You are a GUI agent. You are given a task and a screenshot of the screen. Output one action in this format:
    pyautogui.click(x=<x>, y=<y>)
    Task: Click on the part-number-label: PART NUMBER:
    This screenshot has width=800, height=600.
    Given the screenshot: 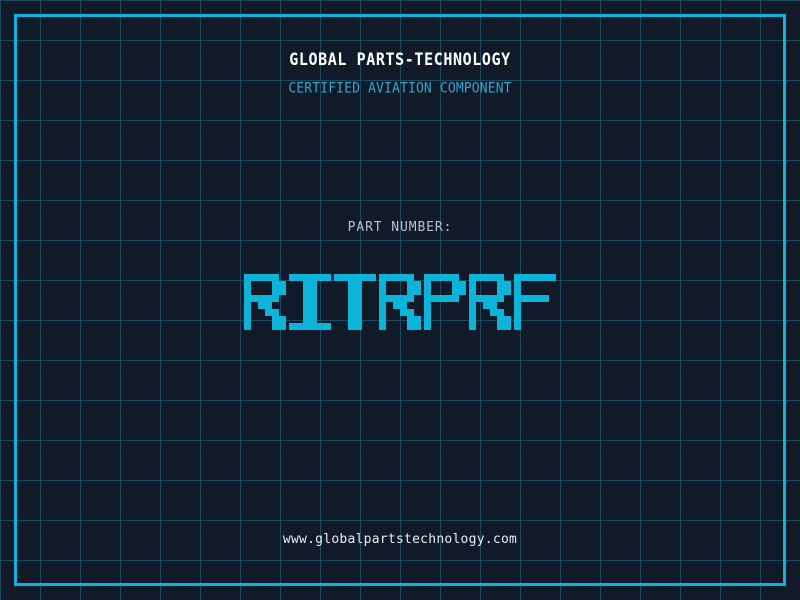 What is the action you would take?
    pyautogui.click(x=400, y=227)
    